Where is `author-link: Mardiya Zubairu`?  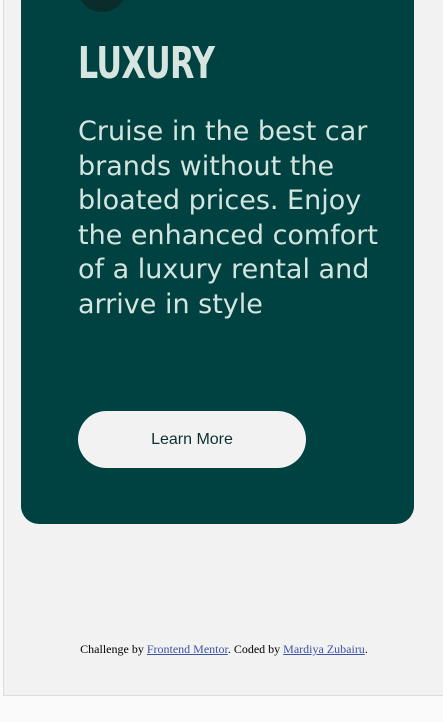
author-link: Mardiya Zubairu is located at coordinates (324, 649).